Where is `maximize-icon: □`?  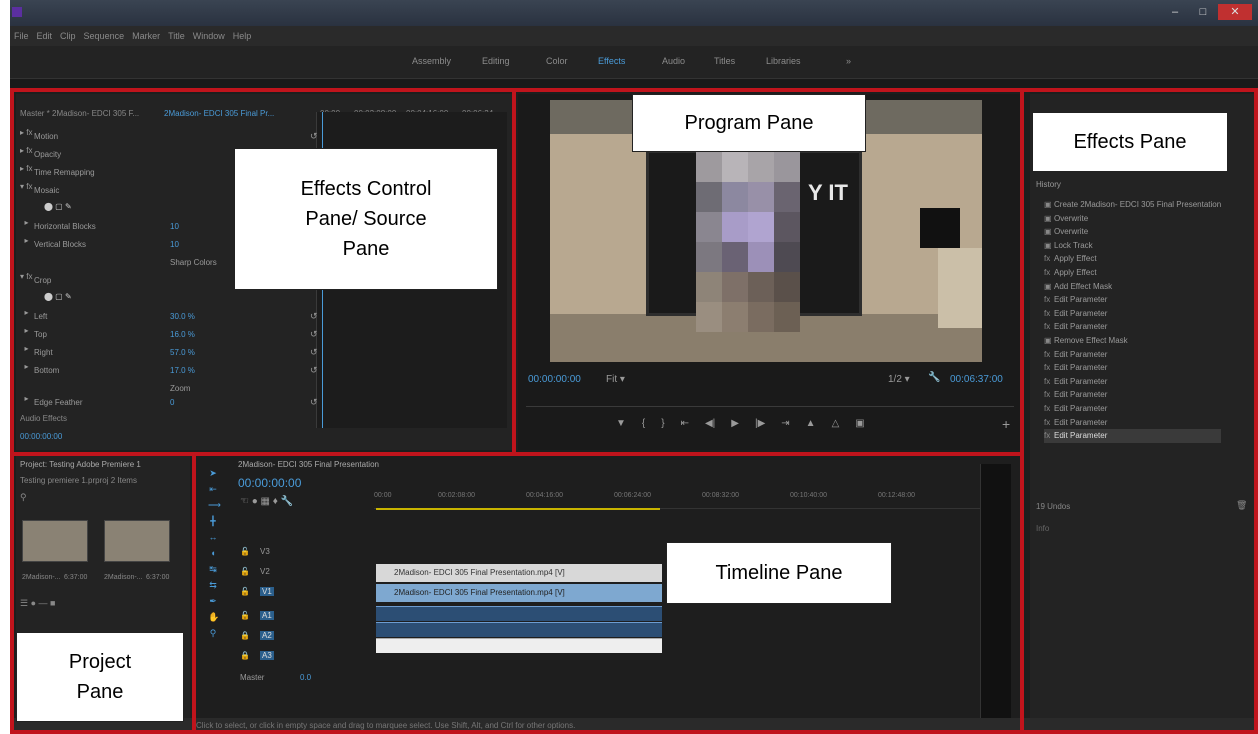
maximize-icon: □ is located at coordinates (1203, 12).